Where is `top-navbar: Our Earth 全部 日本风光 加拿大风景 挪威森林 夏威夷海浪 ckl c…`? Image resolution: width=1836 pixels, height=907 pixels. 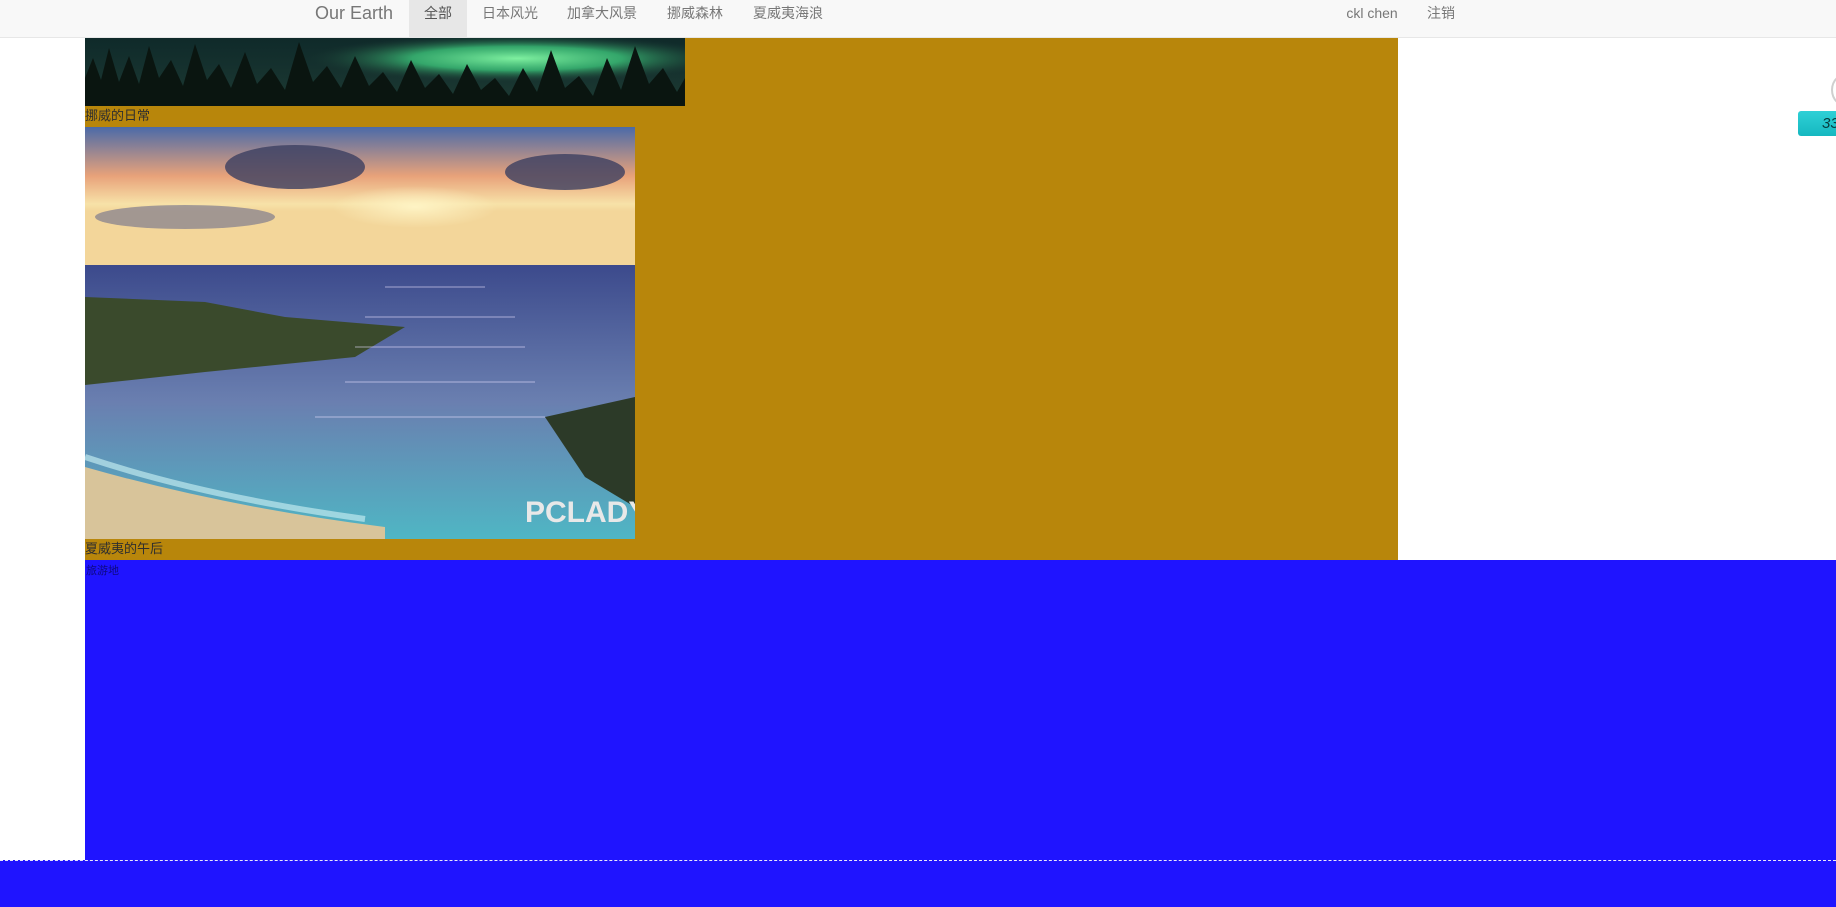 top-navbar: Our Earth 全部 日本风光 加拿大风景 挪威森林 夏威夷海浪 ckl c… is located at coordinates (918, 19).